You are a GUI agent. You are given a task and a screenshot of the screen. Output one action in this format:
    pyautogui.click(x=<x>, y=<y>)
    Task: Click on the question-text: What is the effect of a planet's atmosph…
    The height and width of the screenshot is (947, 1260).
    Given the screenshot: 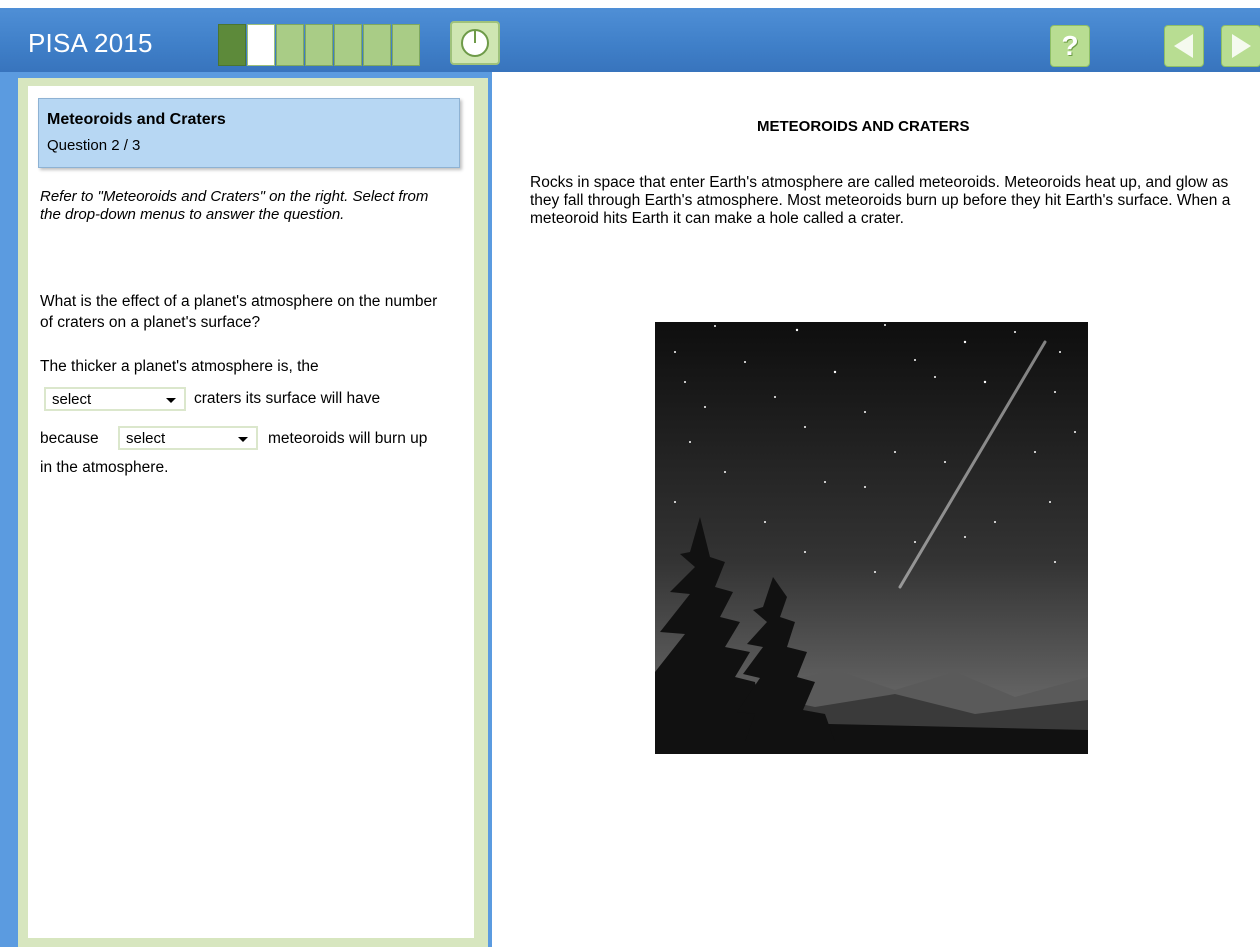 What is the action you would take?
    pyautogui.click(x=239, y=312)
    